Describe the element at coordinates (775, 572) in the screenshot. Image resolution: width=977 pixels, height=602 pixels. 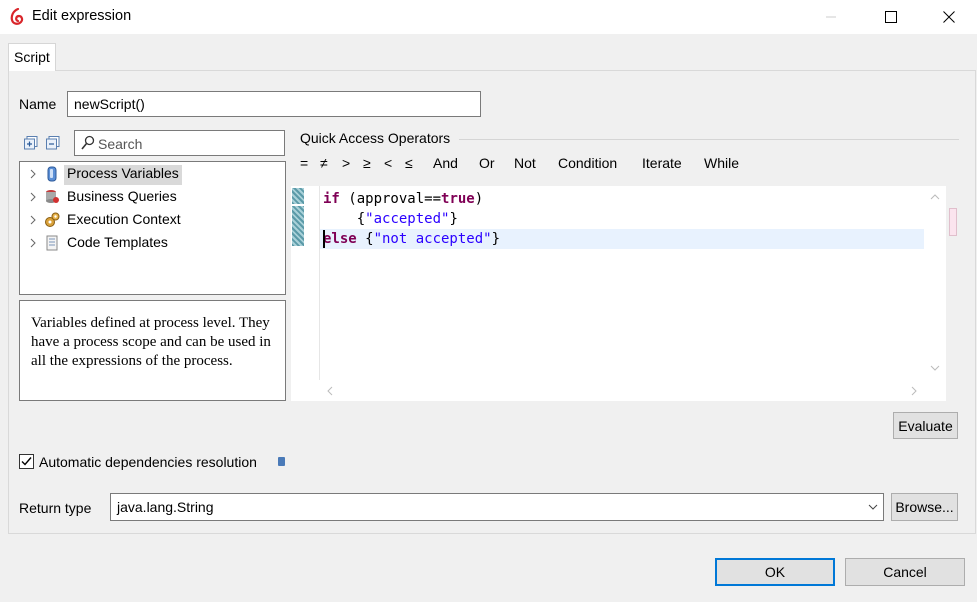
I see `ok-button: OK` at that location.